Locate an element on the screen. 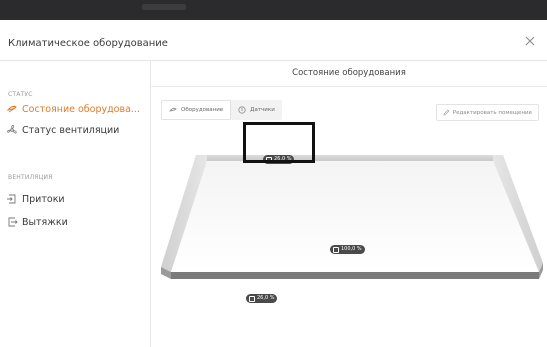 The width and height of the screenshot is (547, 347). window-caption-placeholder is located at coordinates (164, 7).